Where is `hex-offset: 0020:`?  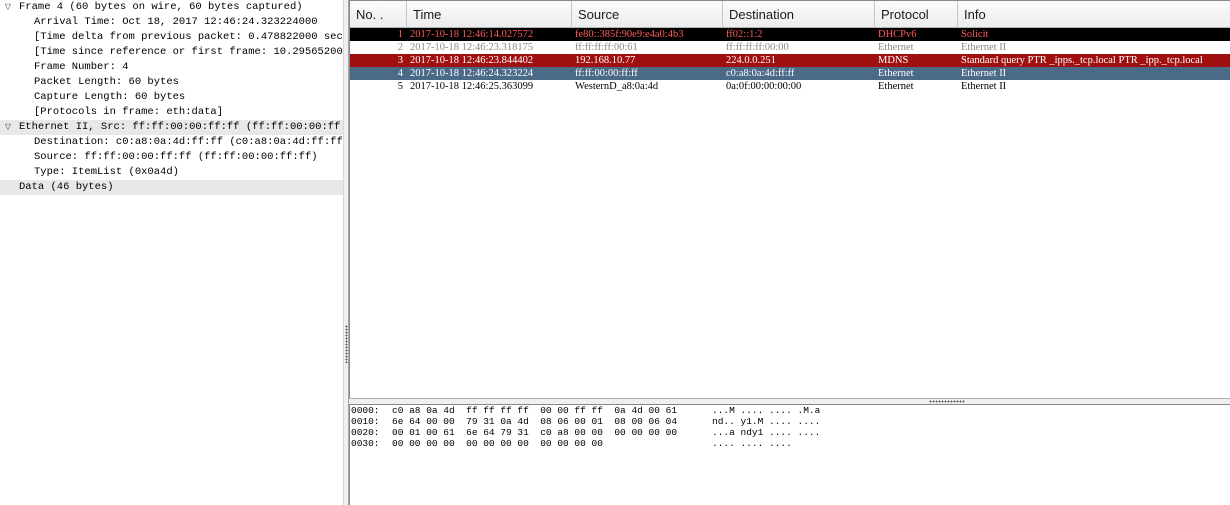 hex-offset: 0020: is located at coordinates (365, 432).